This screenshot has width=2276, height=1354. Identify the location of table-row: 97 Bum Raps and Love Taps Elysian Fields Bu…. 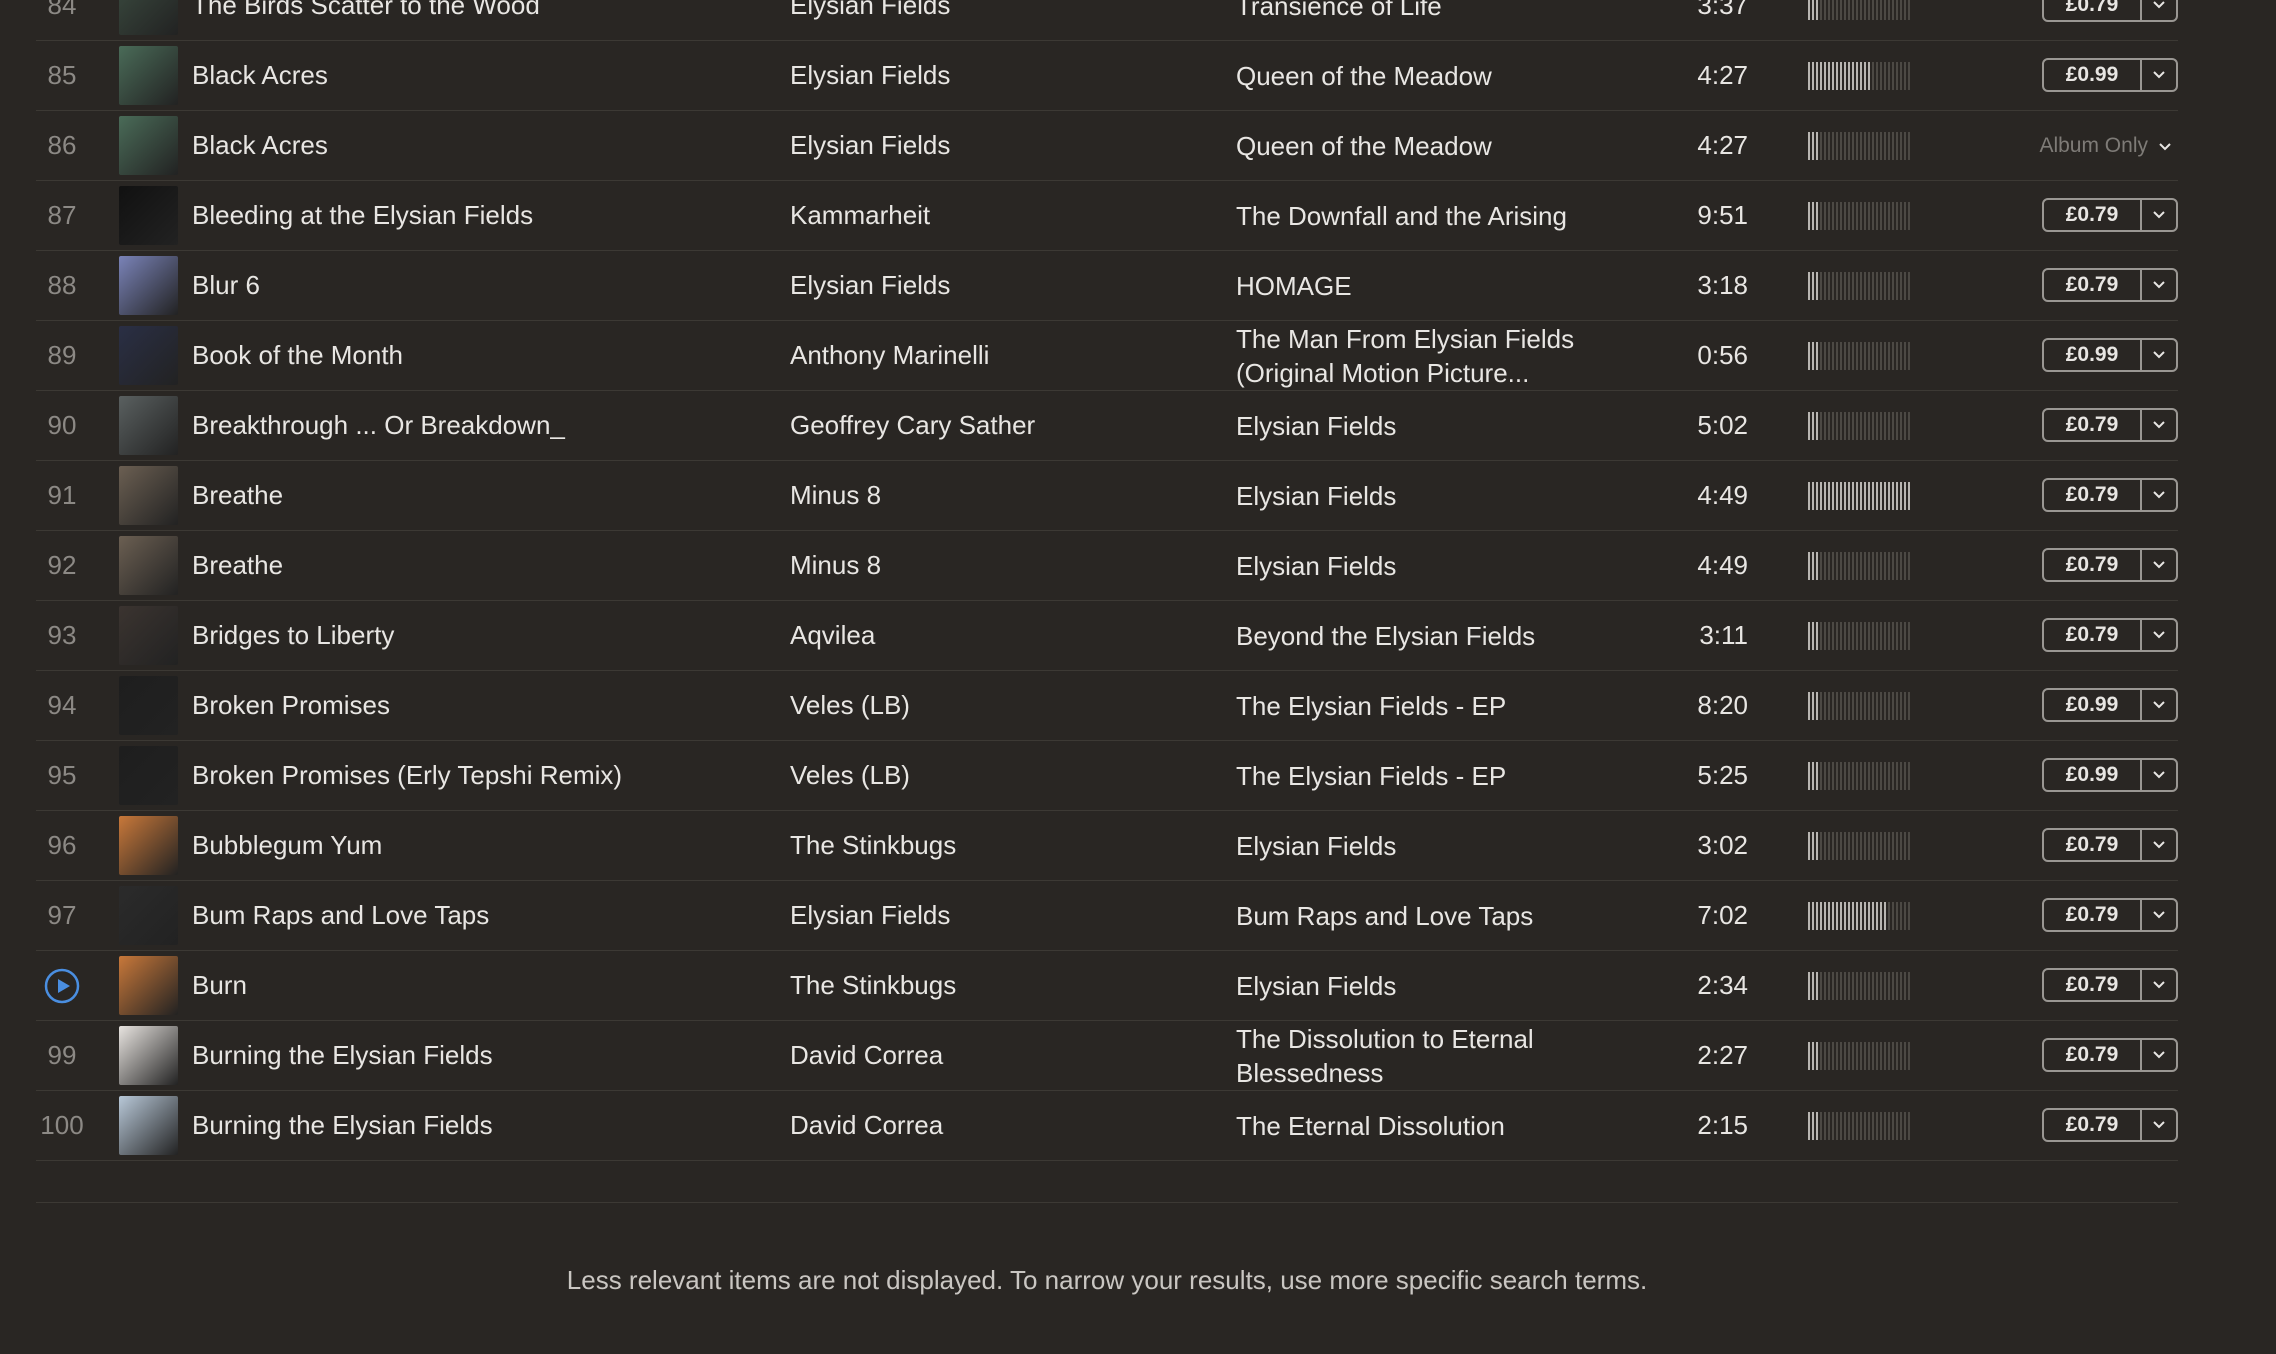
(1107, 916).